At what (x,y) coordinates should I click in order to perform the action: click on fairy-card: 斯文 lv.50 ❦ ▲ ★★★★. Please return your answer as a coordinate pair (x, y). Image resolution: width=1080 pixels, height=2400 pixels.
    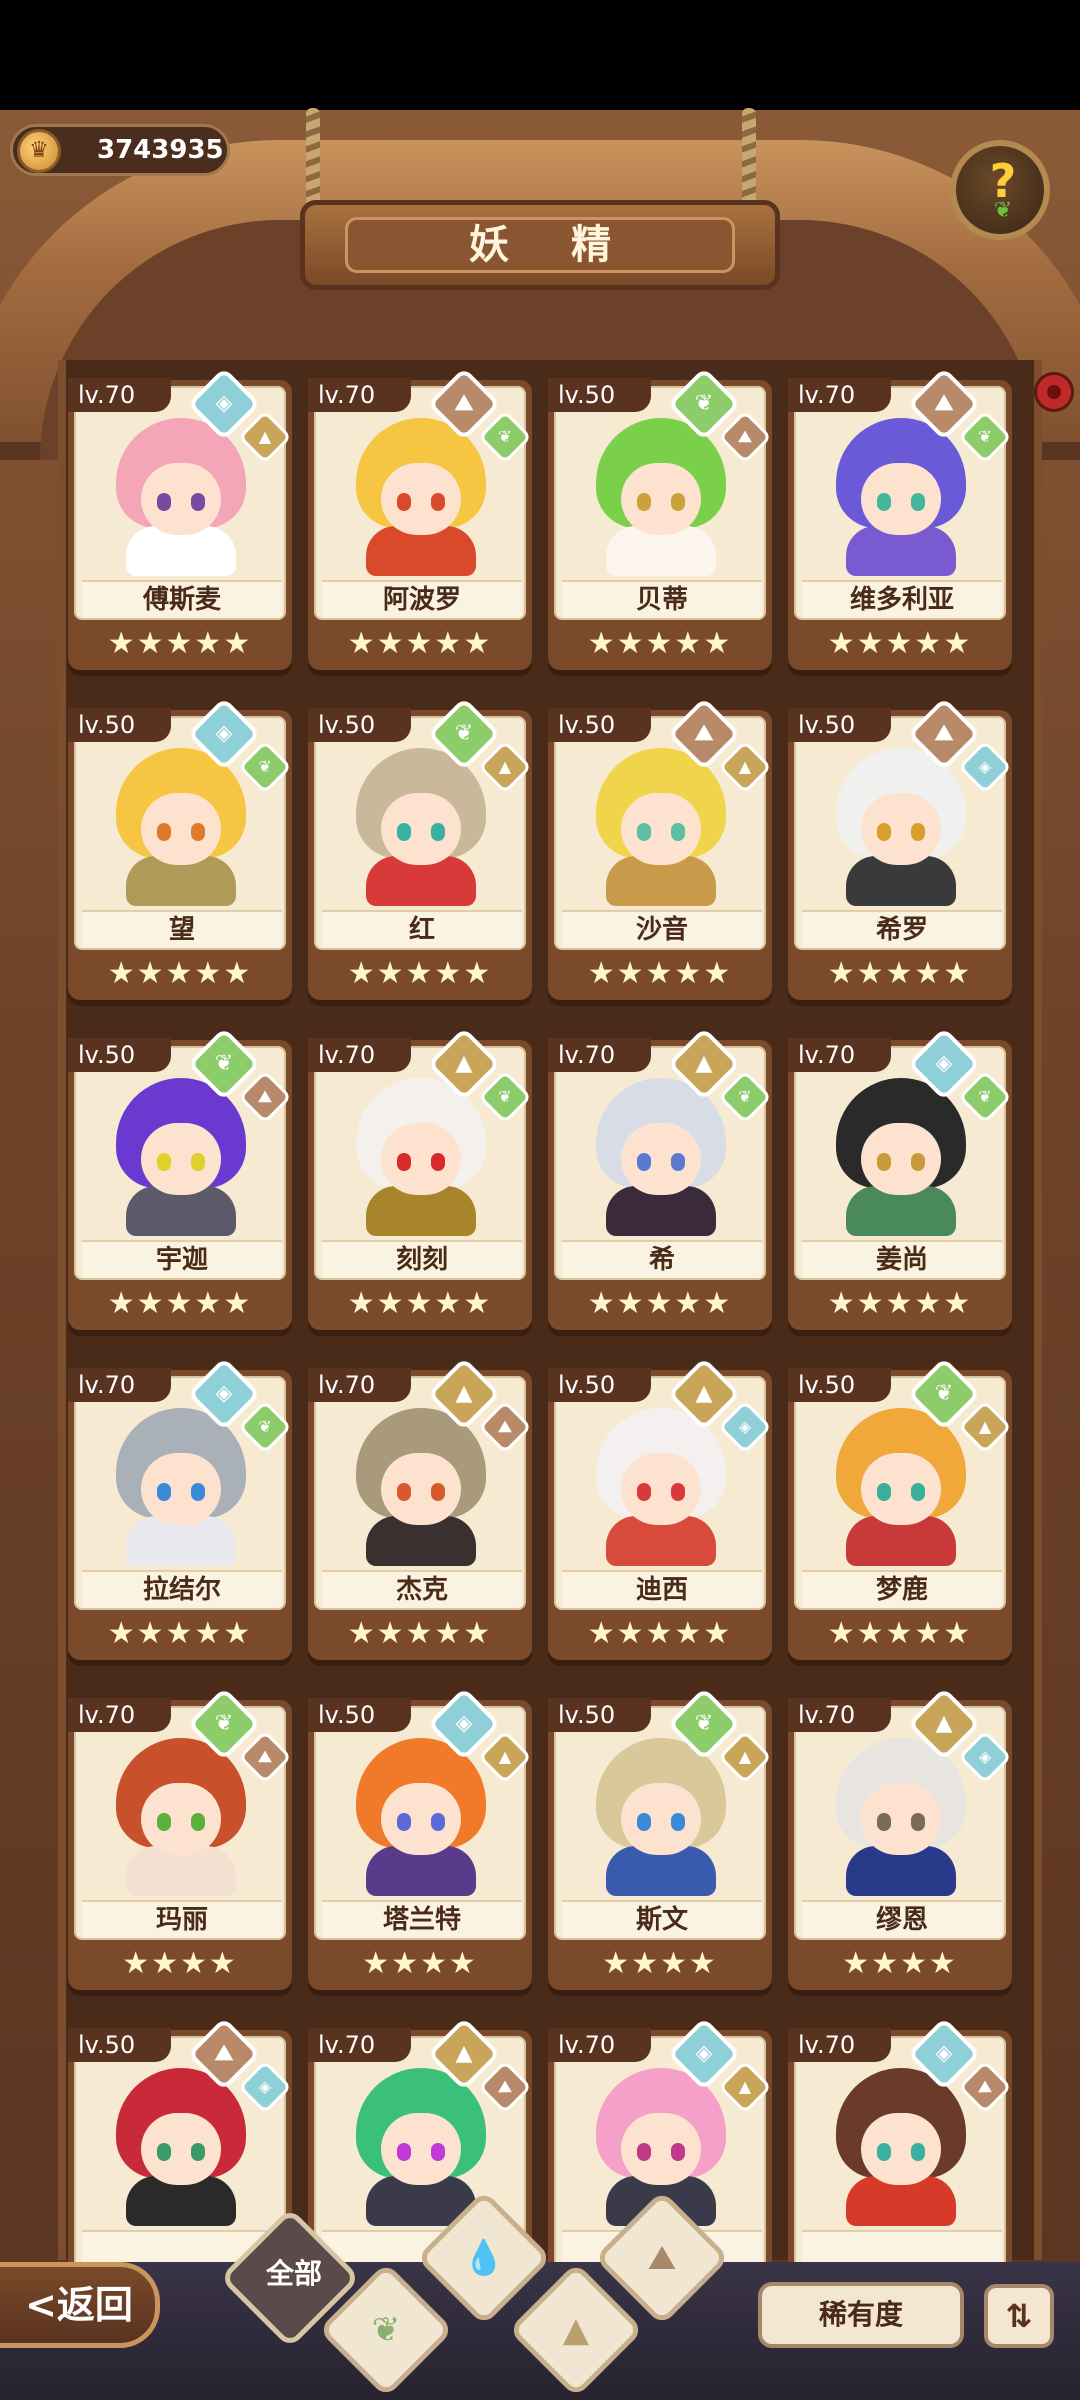
    Looking at the image, I should click on (660, 1841).